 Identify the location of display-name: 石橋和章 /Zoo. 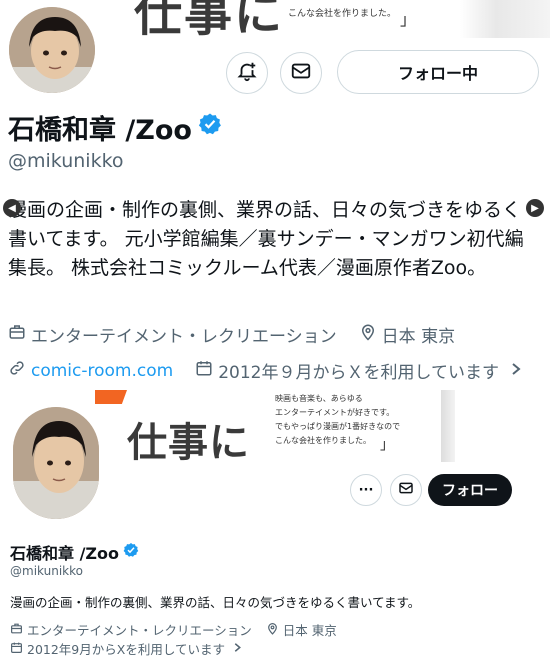
(115, 127).